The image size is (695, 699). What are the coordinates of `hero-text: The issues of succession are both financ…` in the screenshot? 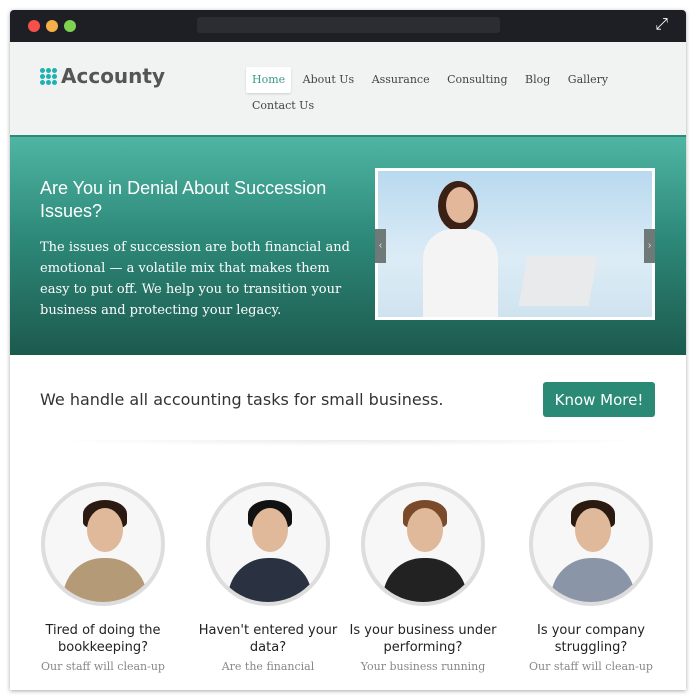 It's located at (195, 279).